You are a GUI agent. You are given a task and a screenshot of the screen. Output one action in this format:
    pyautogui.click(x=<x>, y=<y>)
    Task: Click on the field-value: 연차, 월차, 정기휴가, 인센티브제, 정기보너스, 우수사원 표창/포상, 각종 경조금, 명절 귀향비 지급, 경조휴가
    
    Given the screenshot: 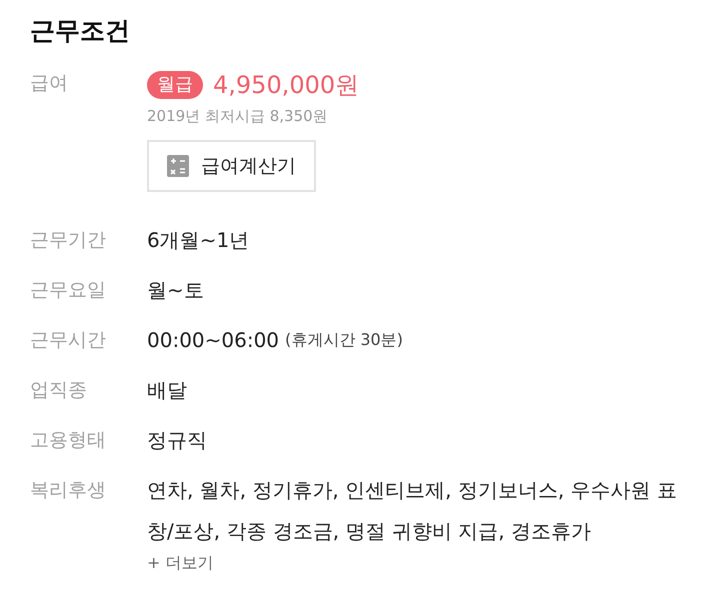 What is the action you would take?
    pyautogui.click(x=412, y=511)
    